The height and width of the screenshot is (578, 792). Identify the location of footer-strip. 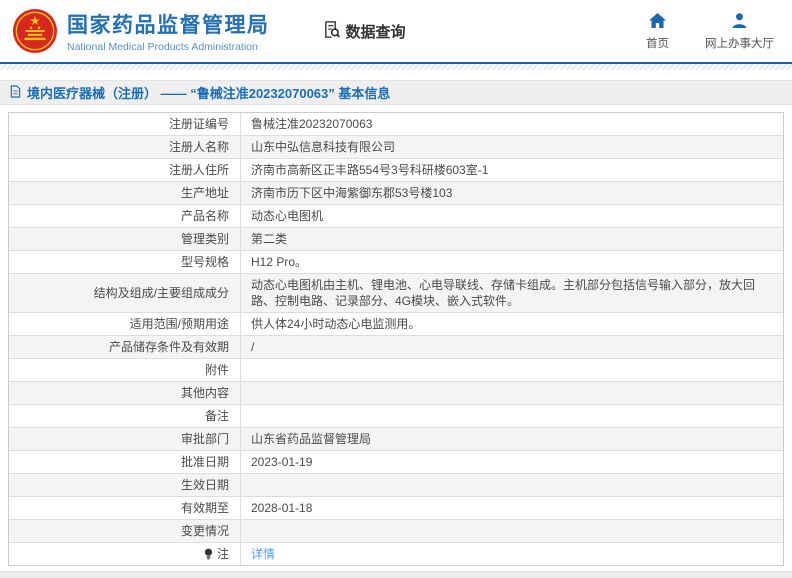
(396, 574).